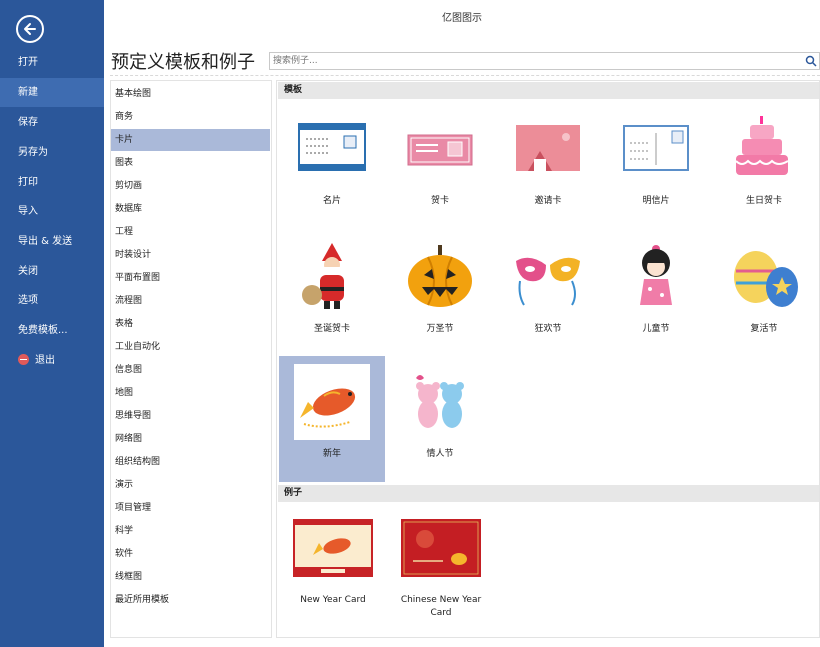  What do you see at coordinates (52, 152) in the screenshot?
I see `nav-save-as: 另存为` at bounding box center [52, 152].